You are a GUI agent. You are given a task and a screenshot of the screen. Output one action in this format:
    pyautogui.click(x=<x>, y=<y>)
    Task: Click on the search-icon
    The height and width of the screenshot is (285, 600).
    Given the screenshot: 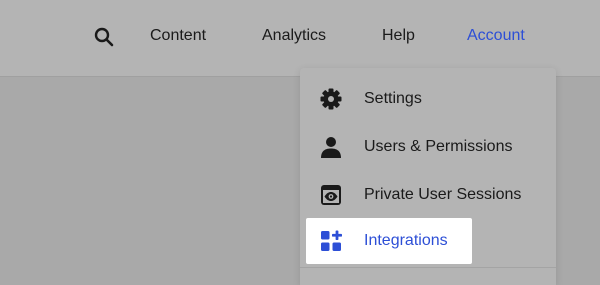 What is the action you would take?
    pyautogui.click(x=104, y=37)
    